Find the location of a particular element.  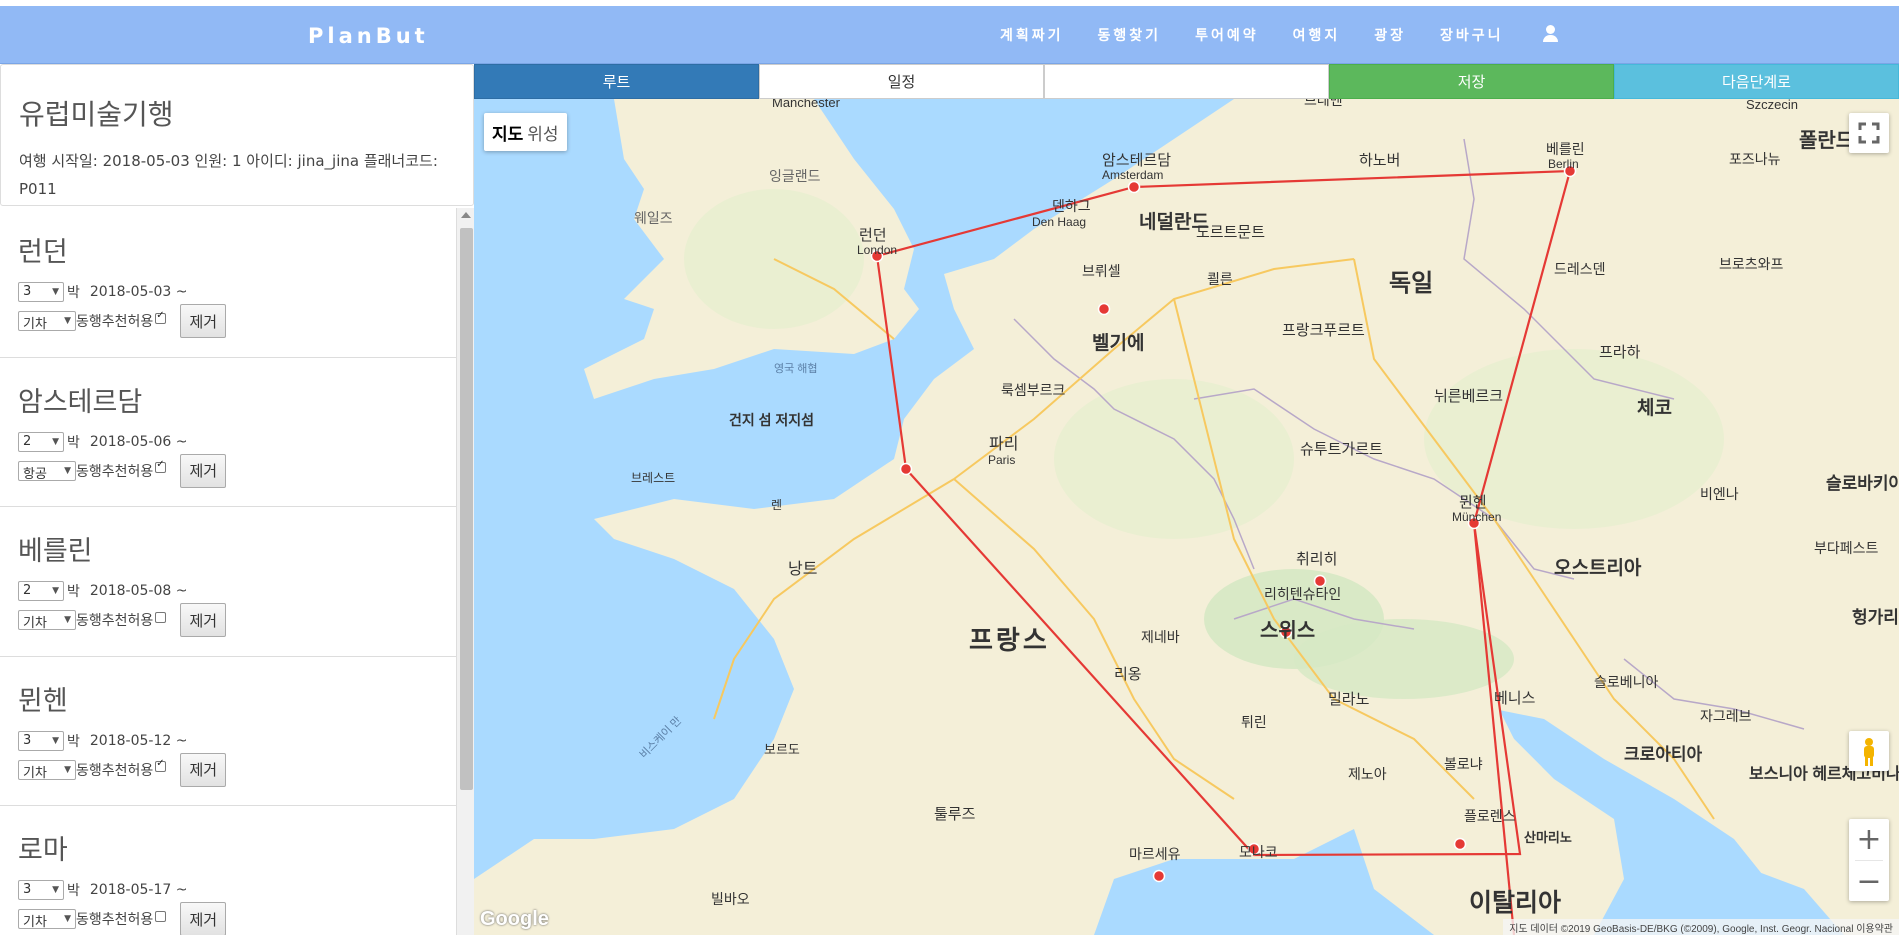

label-france: 프랑스 is located at coordinates (1009, 640).